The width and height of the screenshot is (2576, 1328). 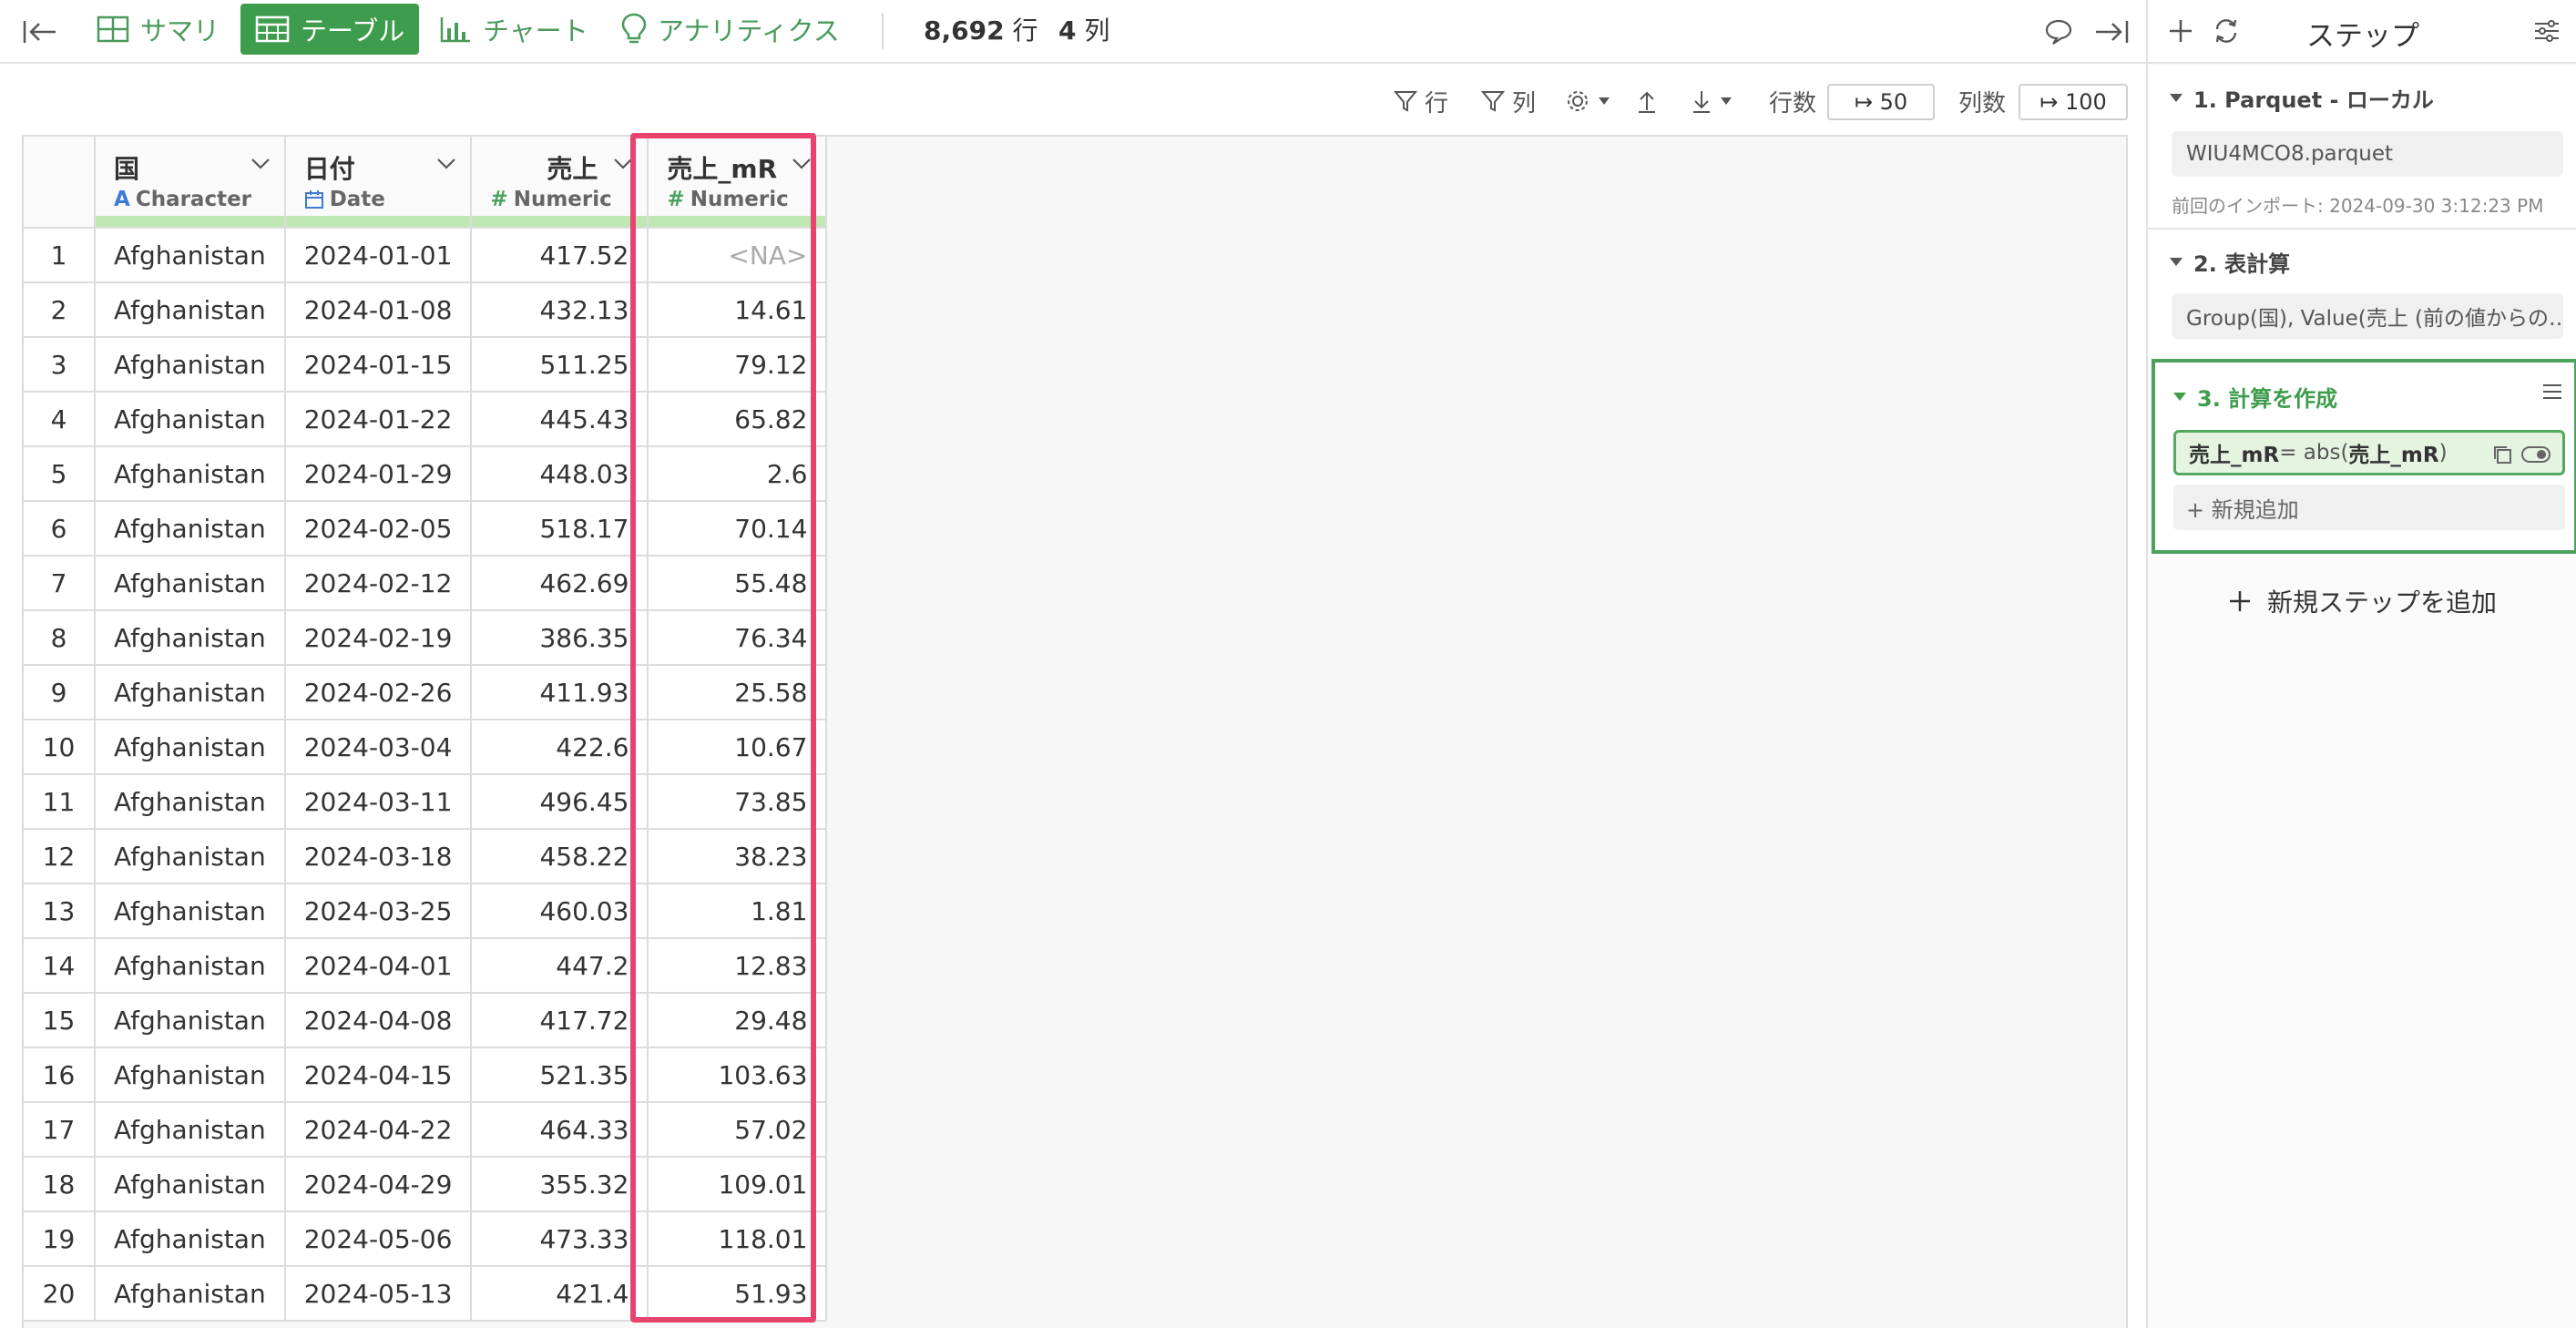 I want to click on date-cell: 2024-05-06, so click(x=379, y=1239).